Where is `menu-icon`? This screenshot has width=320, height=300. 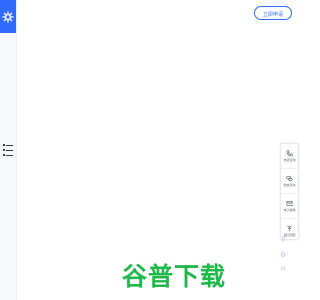
menu-icon is located at coordinates (8, 150).